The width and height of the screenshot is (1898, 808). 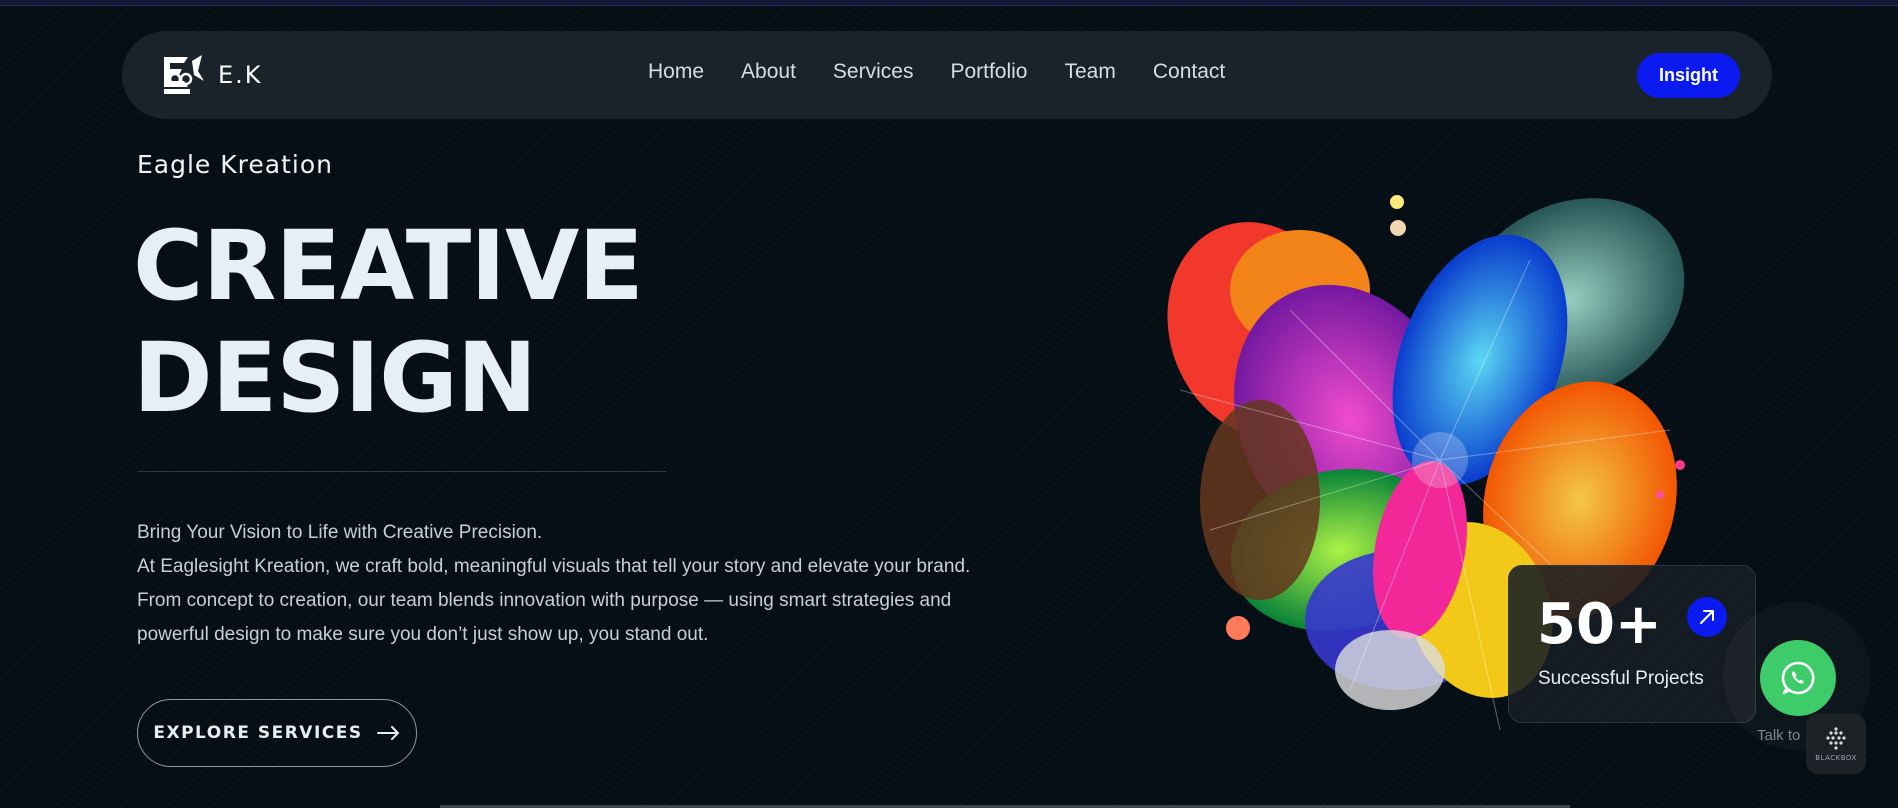 I want to click on blackbox-badge-text: BLACKBOX, so click(x=1836, y=758).